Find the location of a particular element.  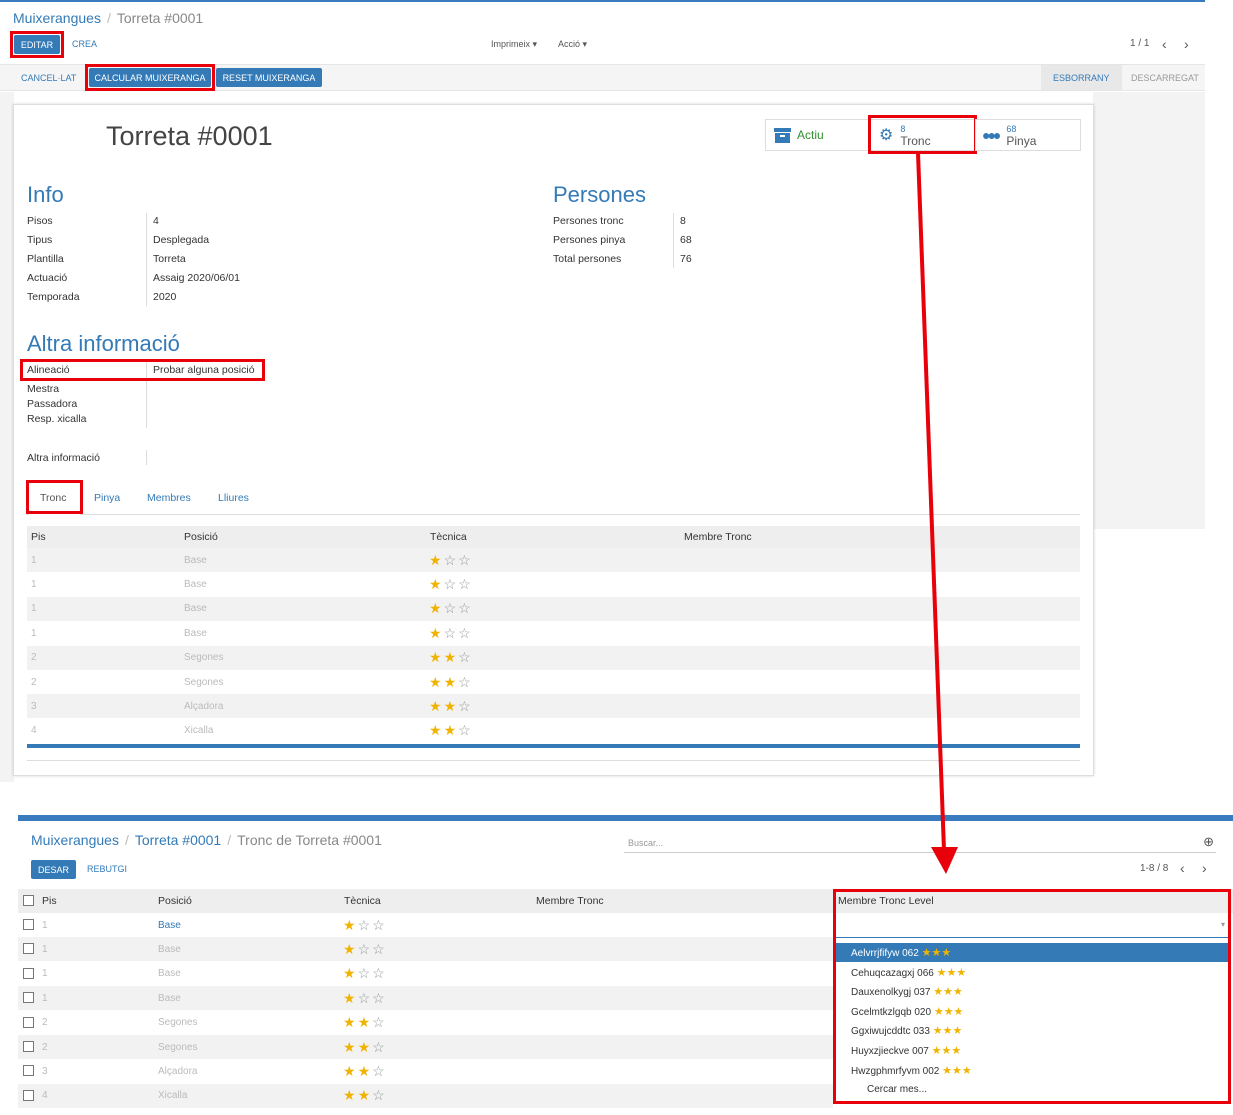

status-downloaded: Descarregat is located at coordinates (1165, 78).